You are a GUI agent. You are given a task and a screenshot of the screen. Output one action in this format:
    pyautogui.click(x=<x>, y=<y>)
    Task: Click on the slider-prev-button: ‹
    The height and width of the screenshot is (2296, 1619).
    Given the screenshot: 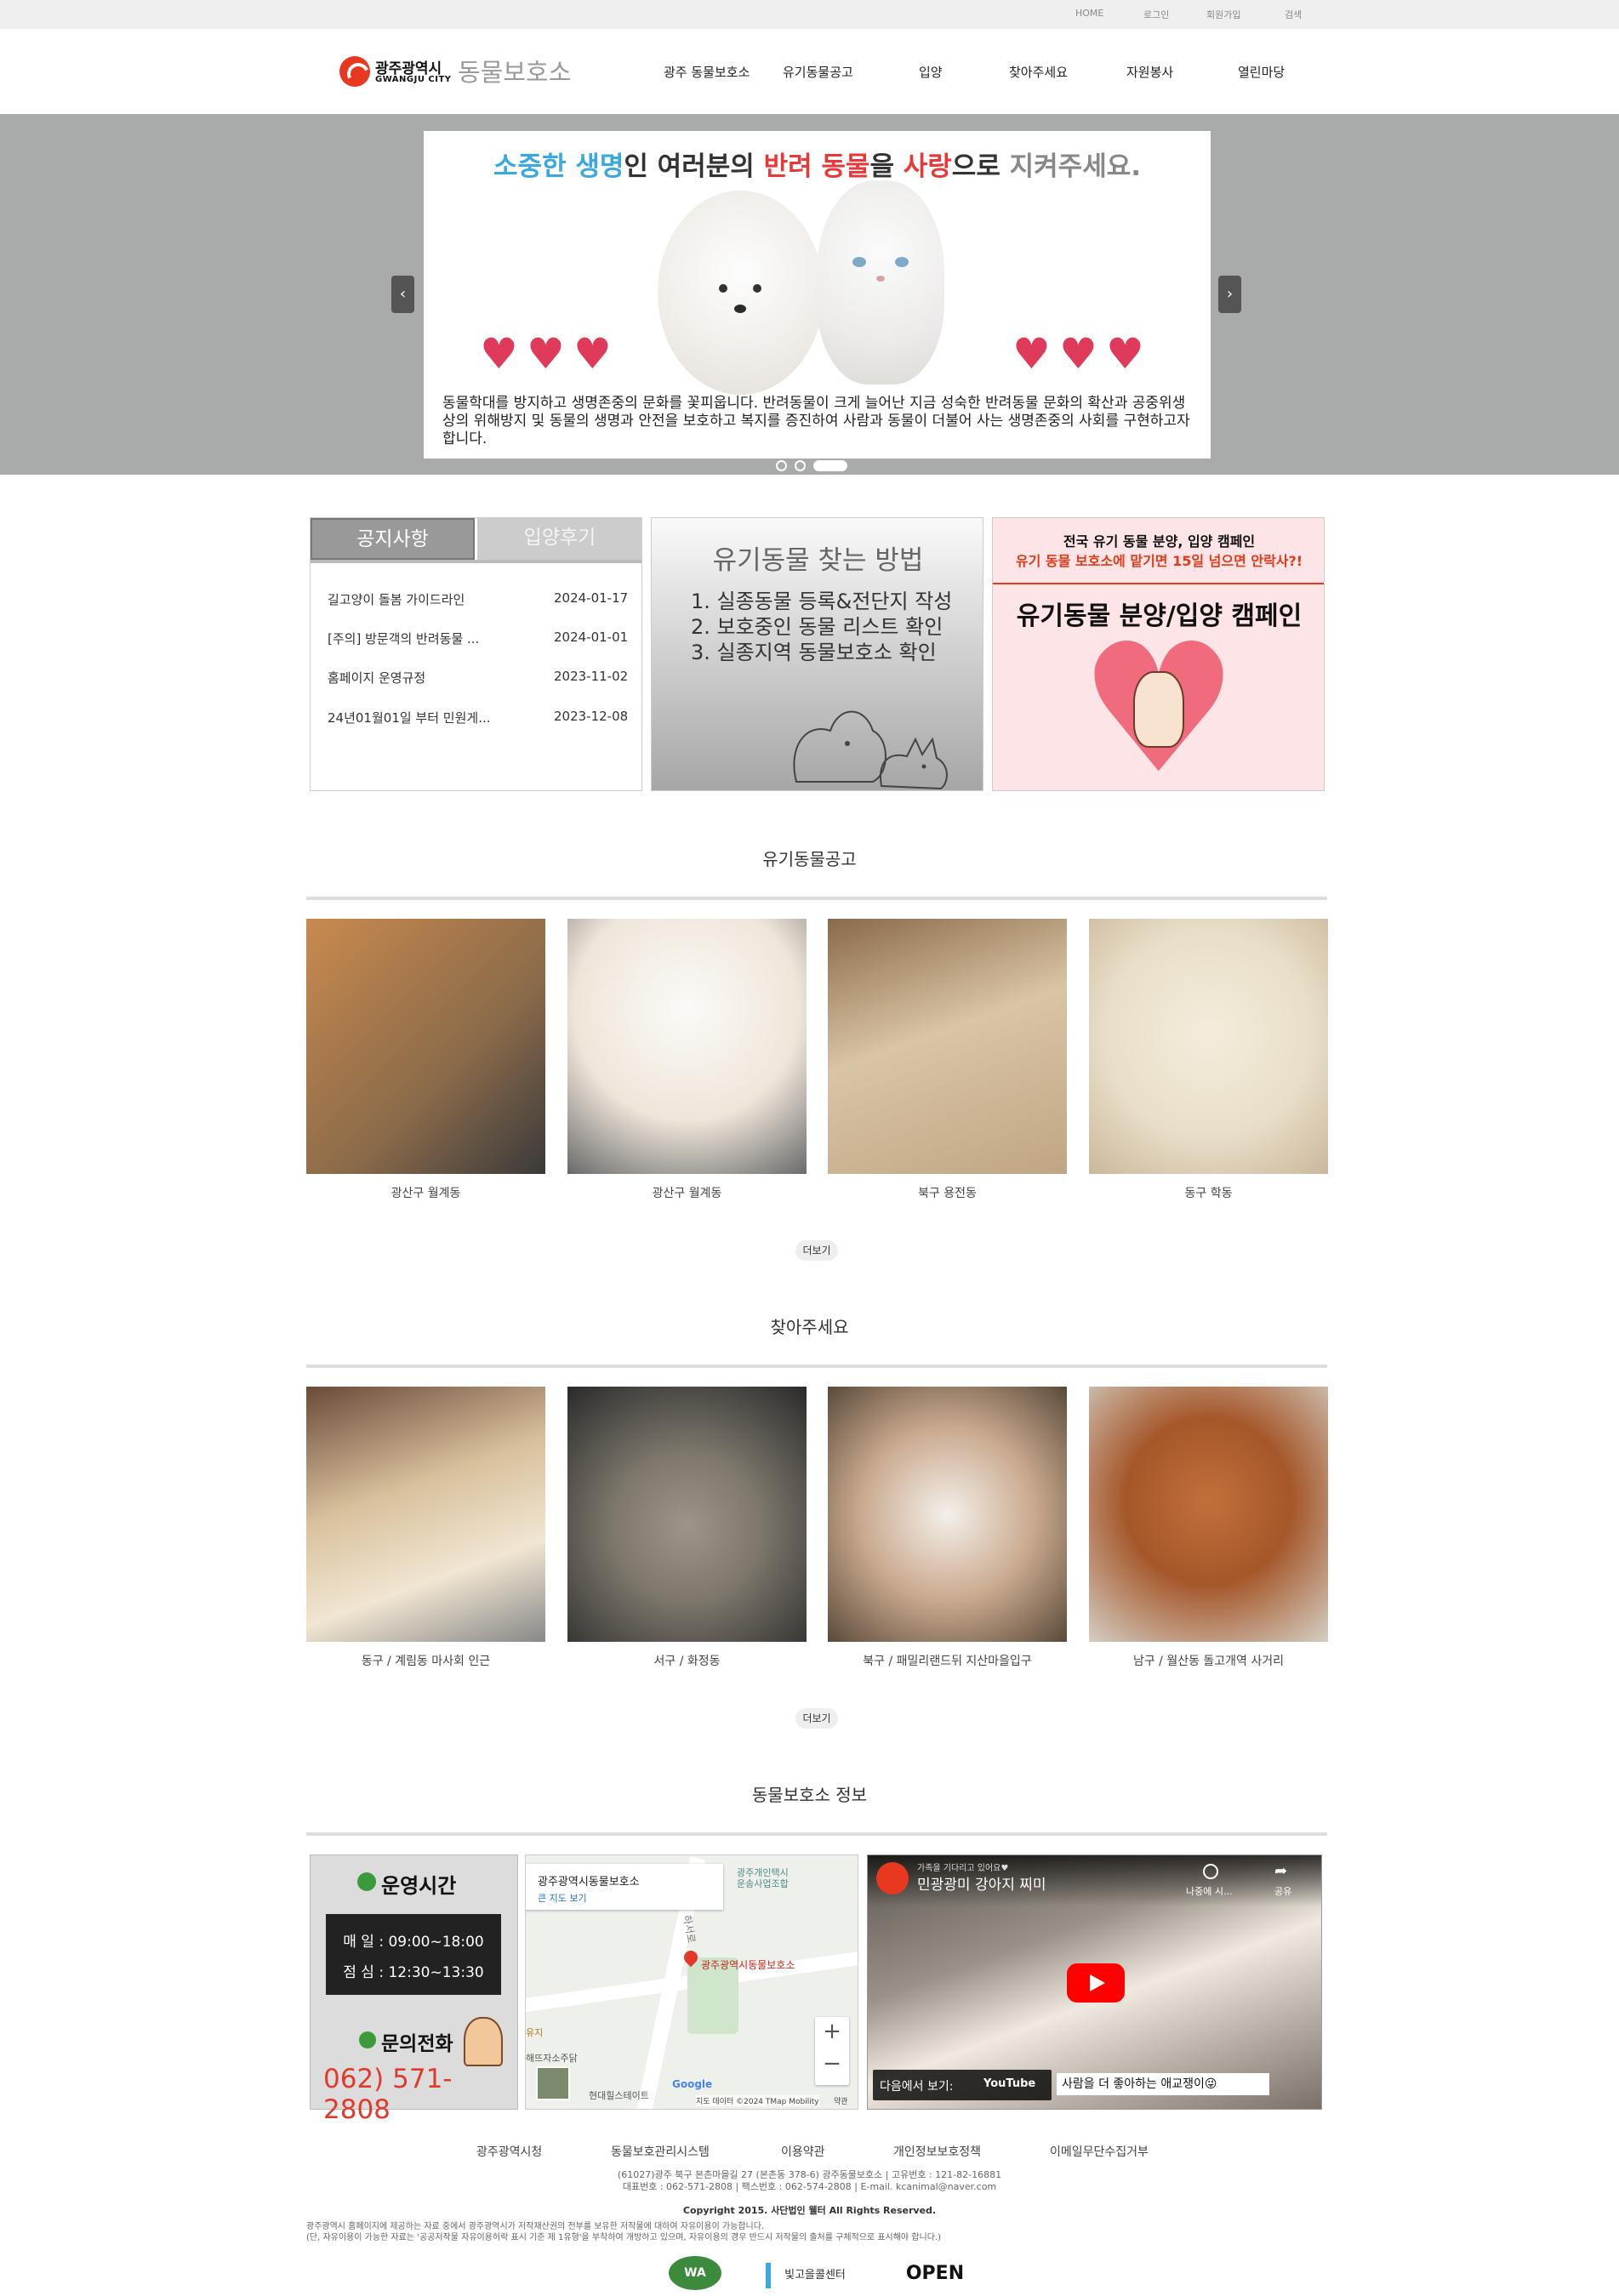 What is the action you would take?
    pyautogui.click(x=402, y=294)
    